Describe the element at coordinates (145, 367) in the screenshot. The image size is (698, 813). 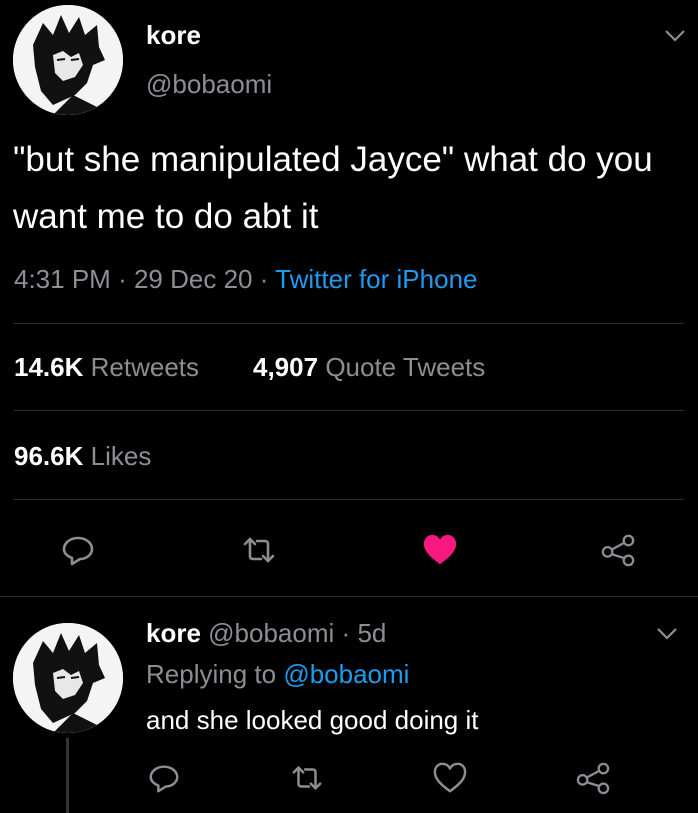
I see `retweets-label: Retweets` at that location.